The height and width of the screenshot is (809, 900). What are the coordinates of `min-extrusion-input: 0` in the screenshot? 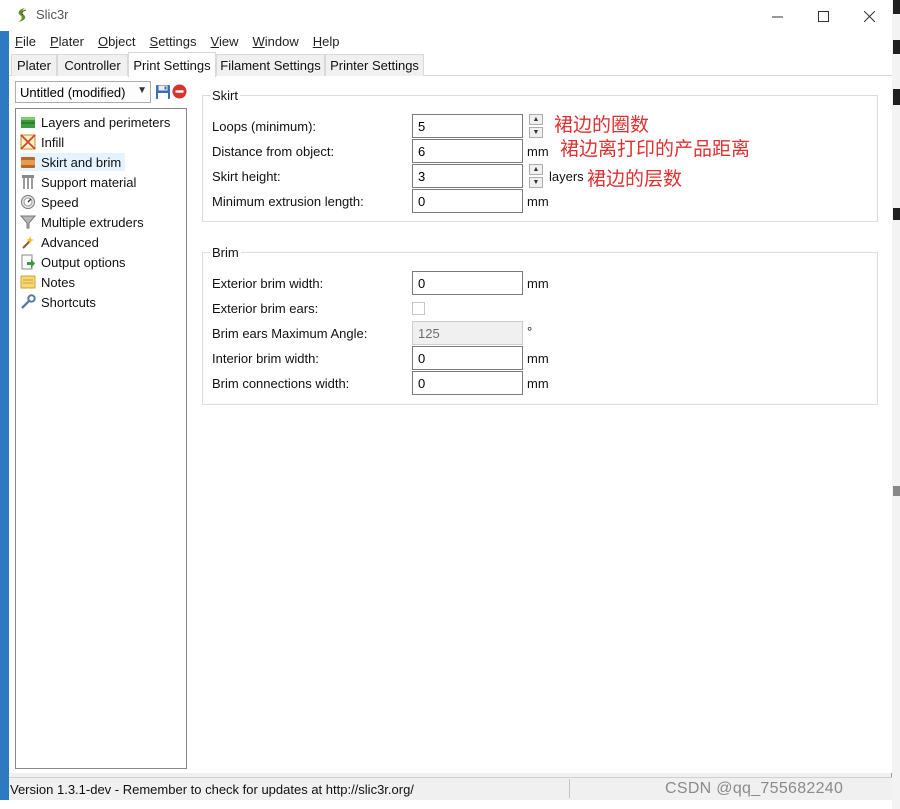 It's located at (467, 201).